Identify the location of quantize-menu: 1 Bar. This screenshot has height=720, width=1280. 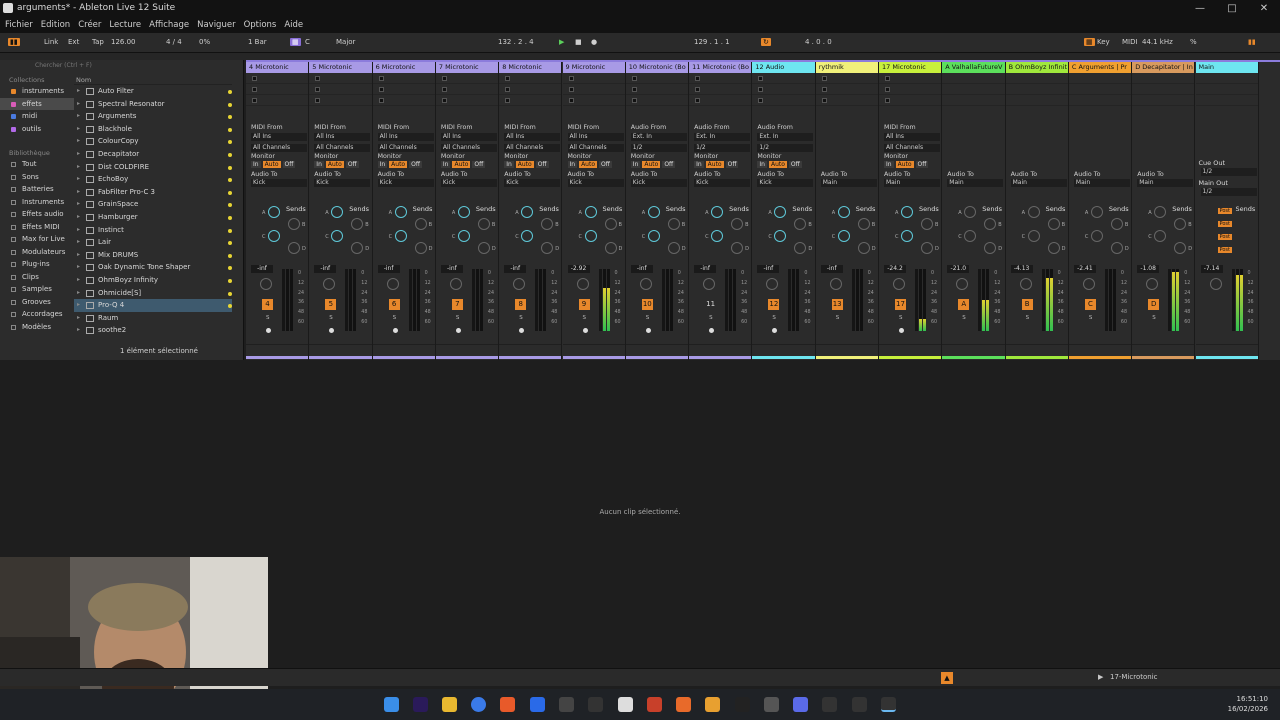
(257, 42).